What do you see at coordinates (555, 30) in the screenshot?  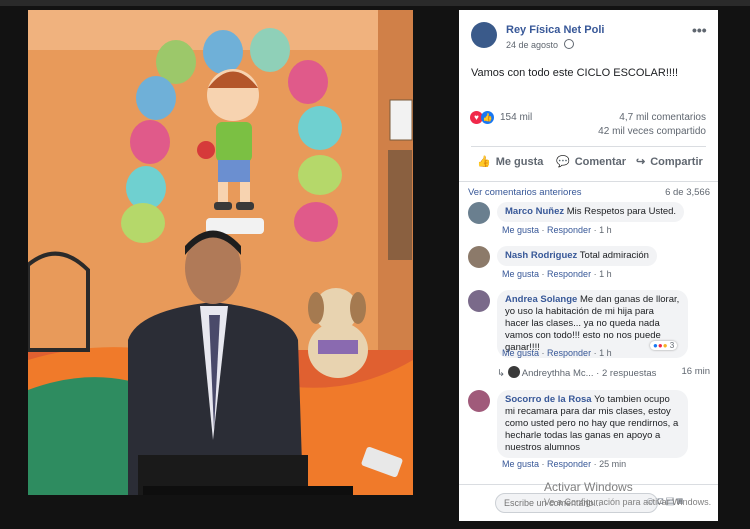 I see `author-name: Rey Física Net Poli` at bounding box center [555, 30].